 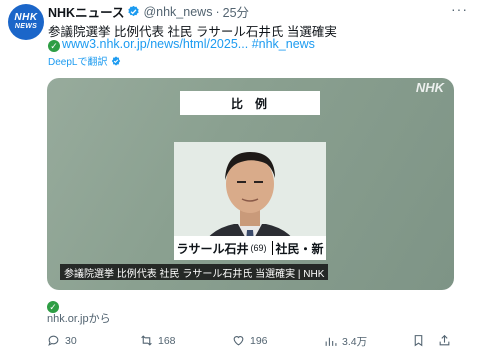 I want to click on bookmark-icon, so click(x=418, y=341).